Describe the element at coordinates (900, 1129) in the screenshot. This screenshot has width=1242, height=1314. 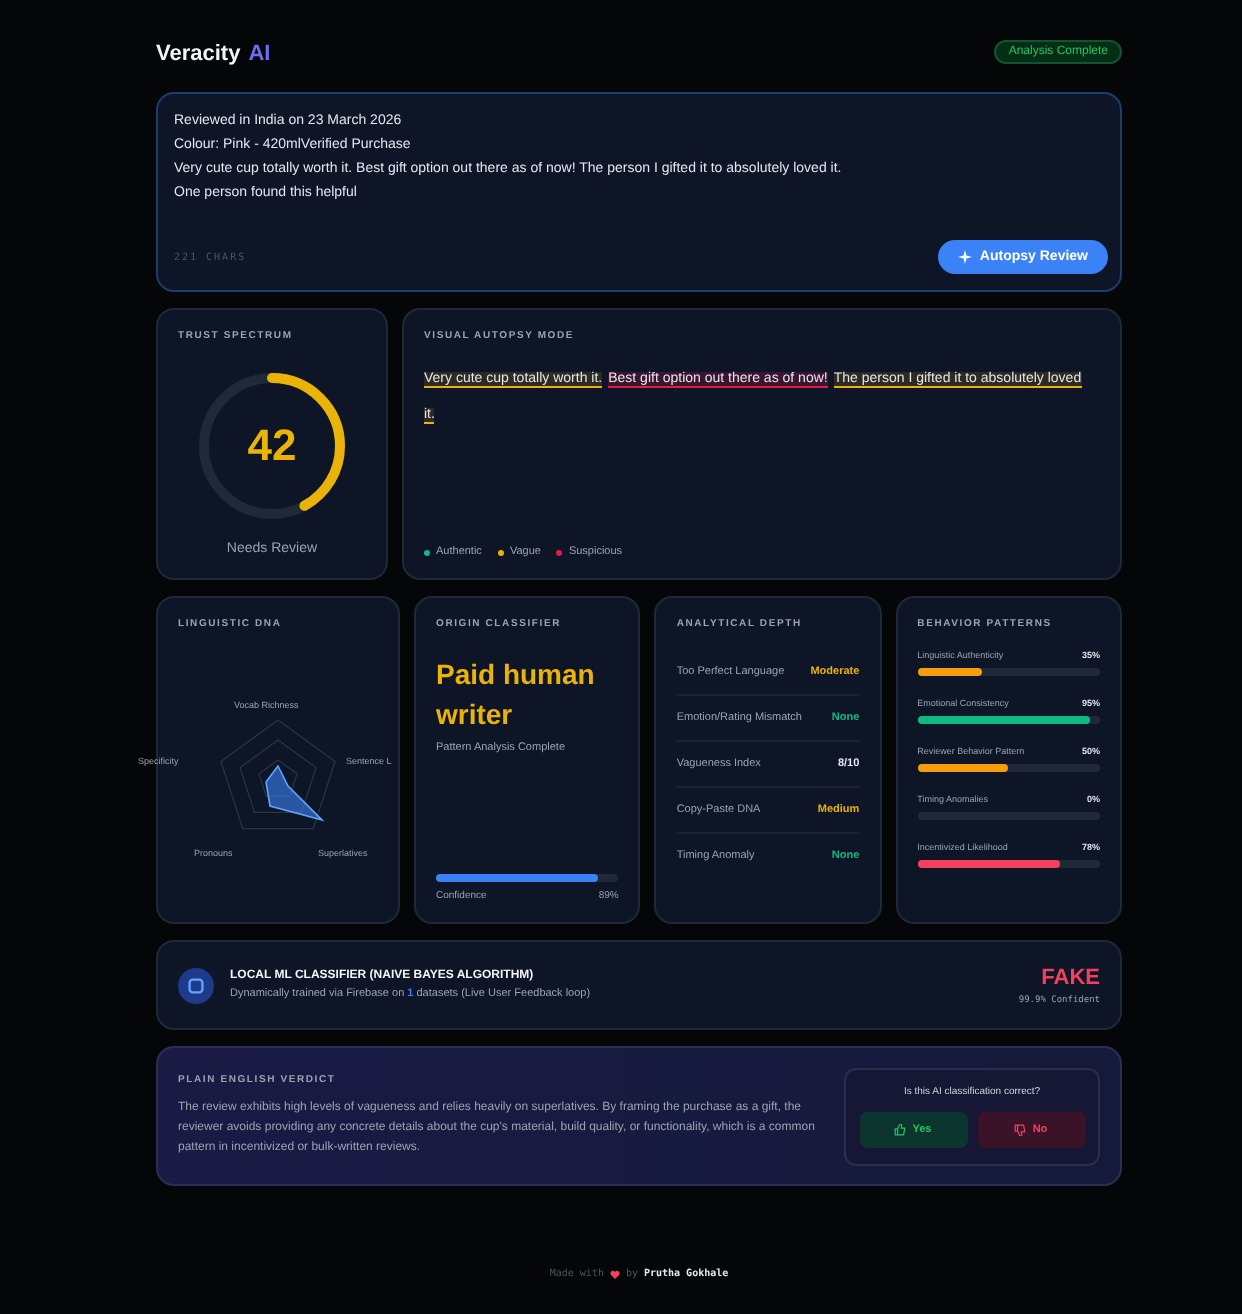
I see `thumbs-up-icon` at that location.